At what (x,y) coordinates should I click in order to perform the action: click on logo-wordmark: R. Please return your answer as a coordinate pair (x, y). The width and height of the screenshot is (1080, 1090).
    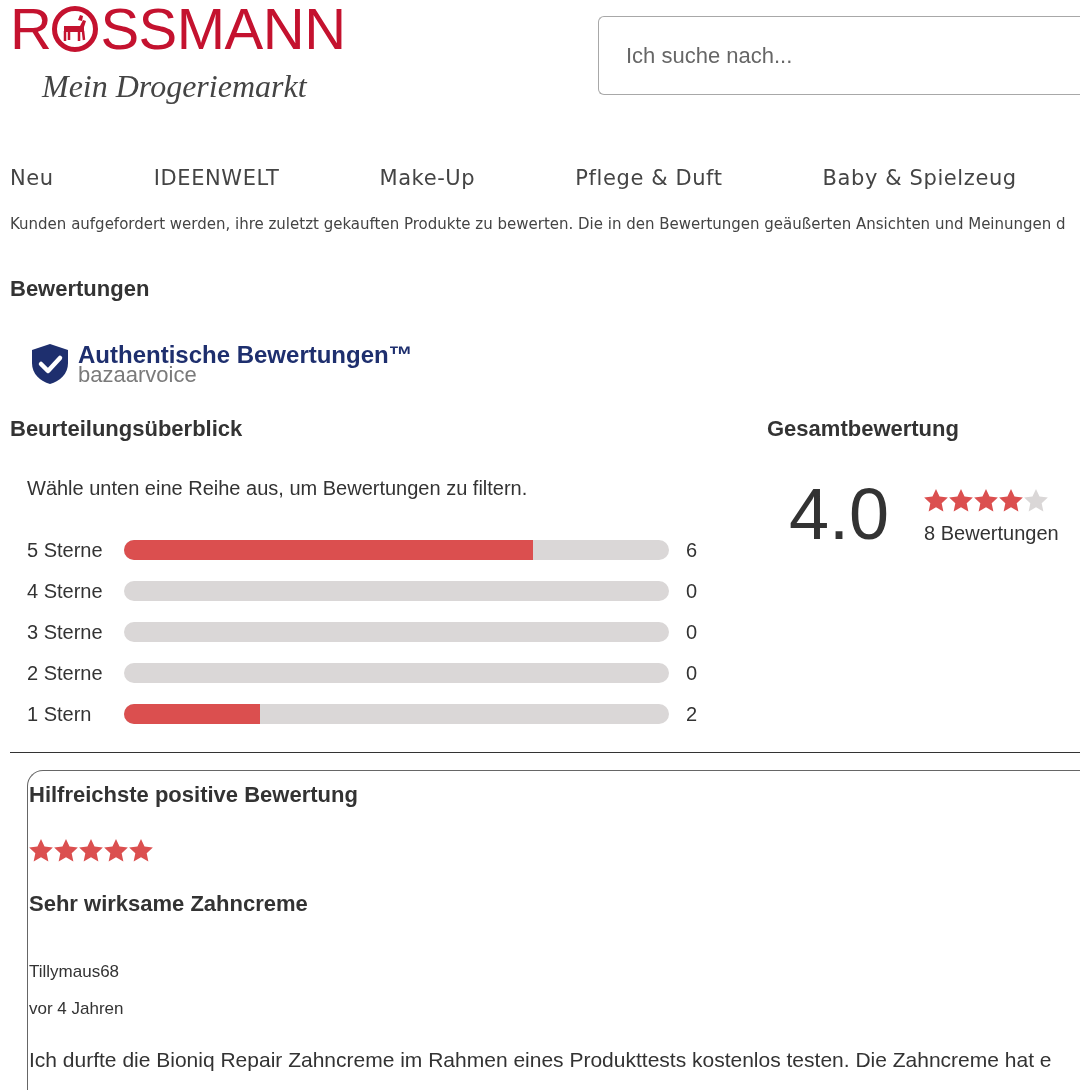
    Looking at the image, I should click on (31, 29).